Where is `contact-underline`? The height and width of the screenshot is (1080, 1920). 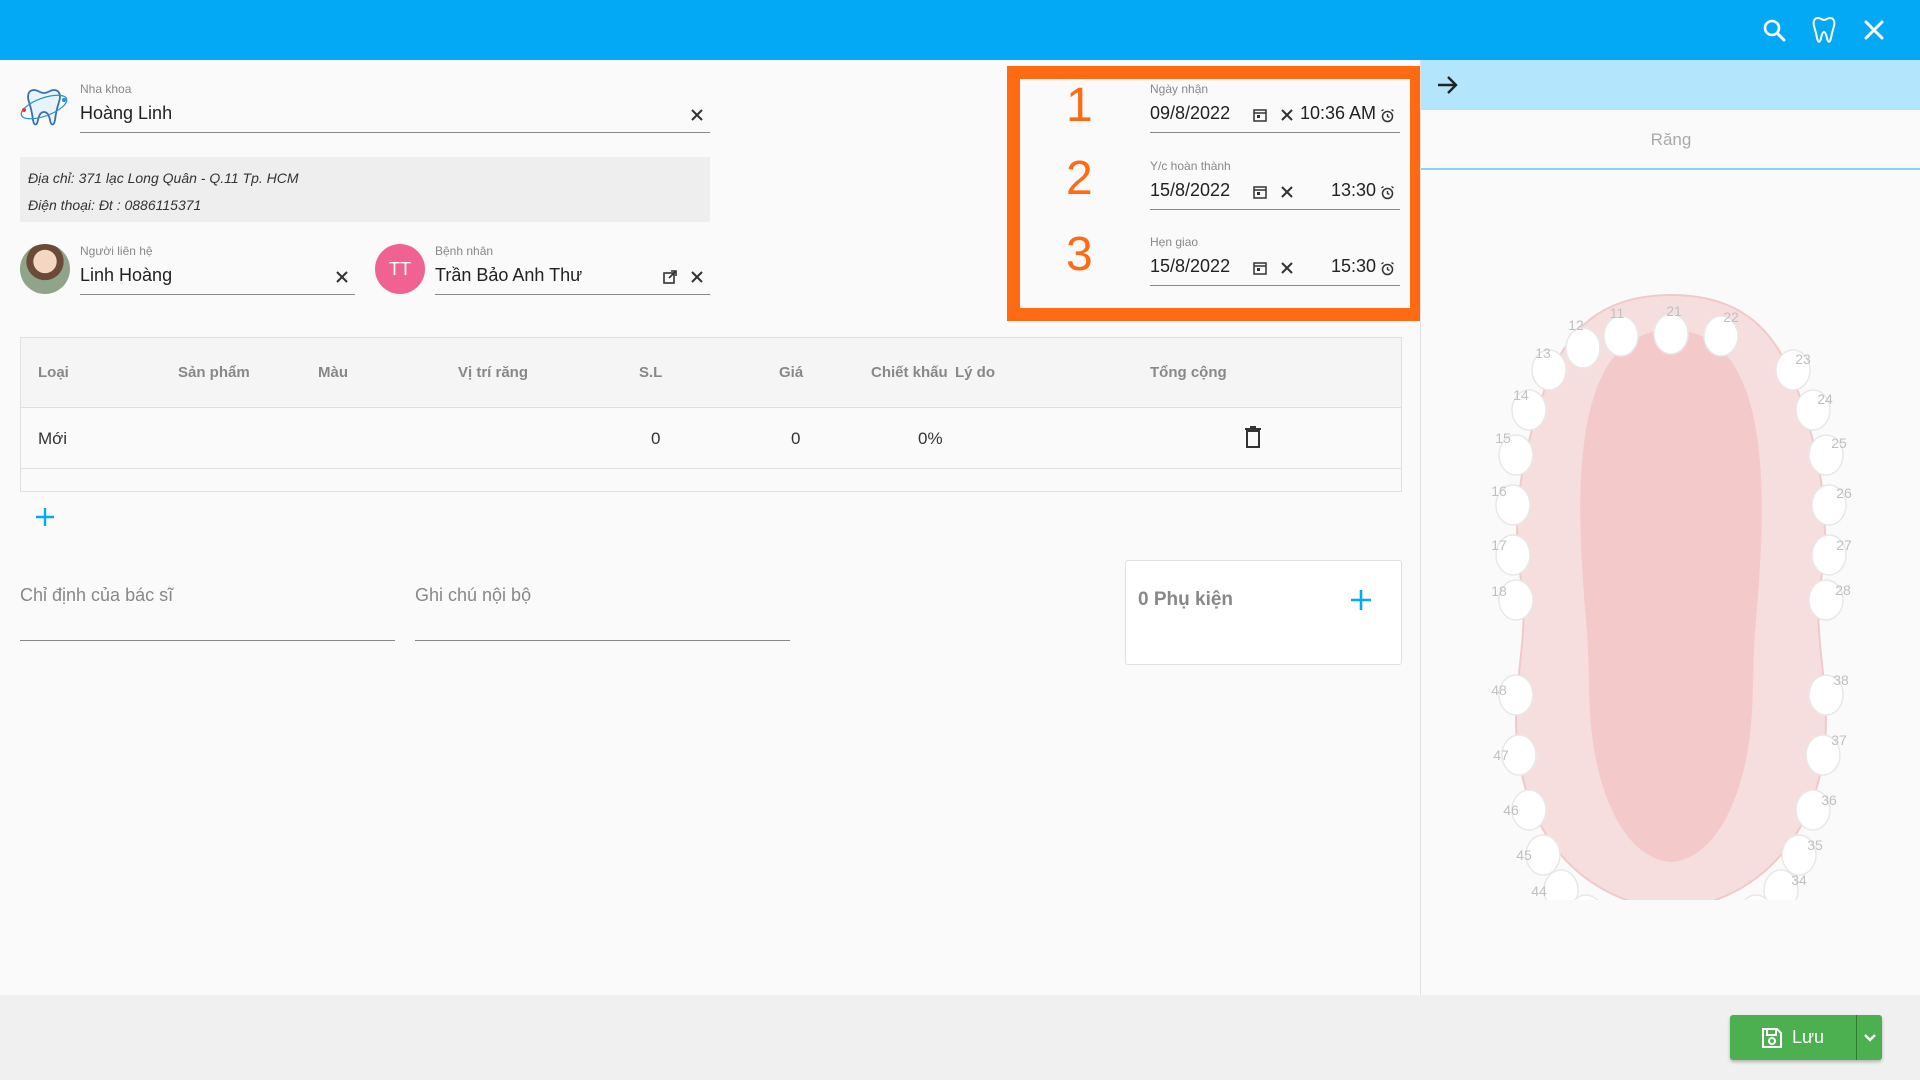
contact-underline is located at coordinates (217, 294).